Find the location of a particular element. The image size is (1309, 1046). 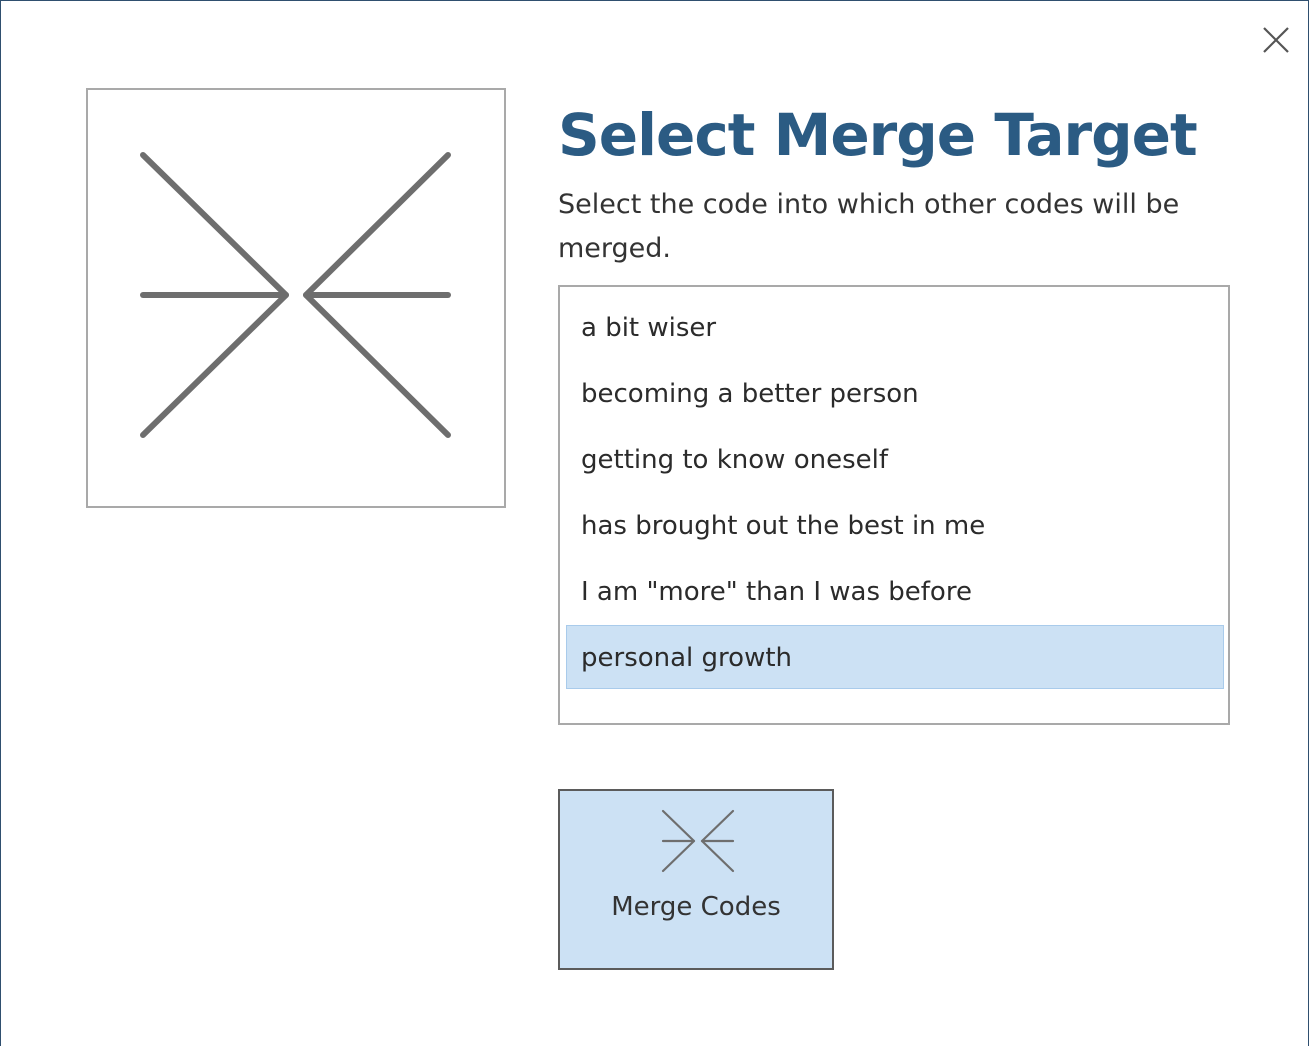

close-icon is located at coordinates (1276, 40).